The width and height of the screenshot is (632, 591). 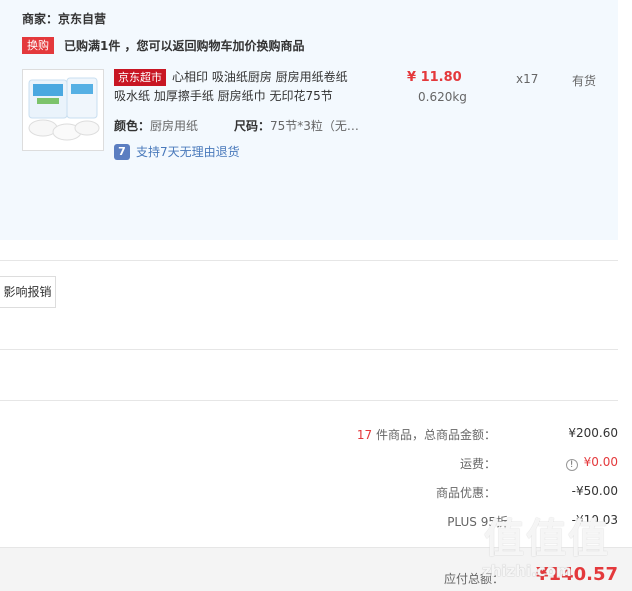 What do you see at coordinates (527, 79) in the screenshot?
I see `quantity: x17` at bounding box center [527, 79].